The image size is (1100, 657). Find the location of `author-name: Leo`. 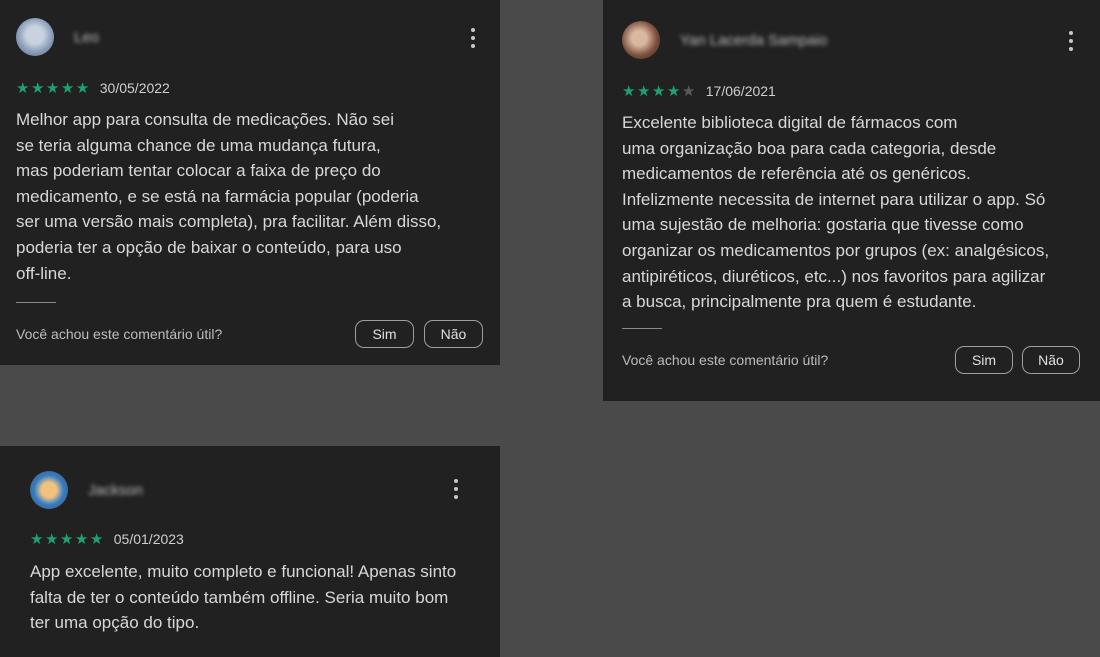

author-name: Leo is located at coordinates (87, 37).